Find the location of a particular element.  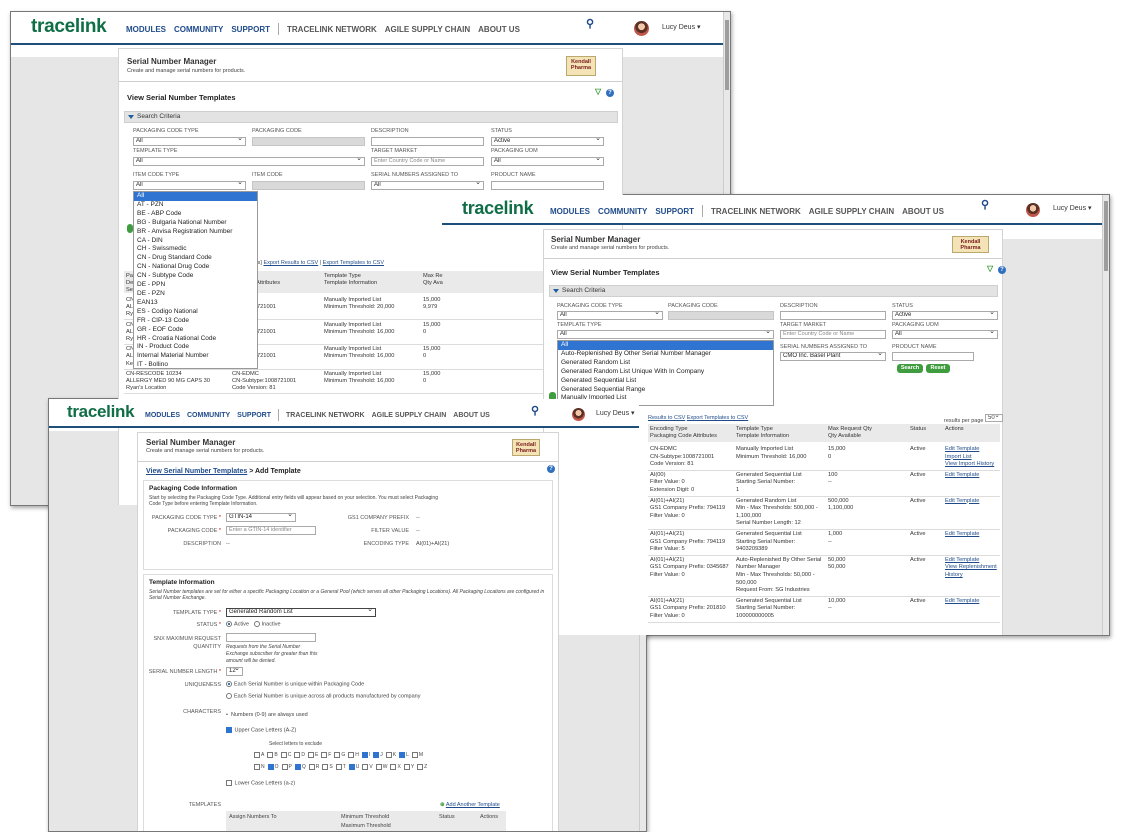

letter-checkbox-C: C is located at coordinates (285, 755).